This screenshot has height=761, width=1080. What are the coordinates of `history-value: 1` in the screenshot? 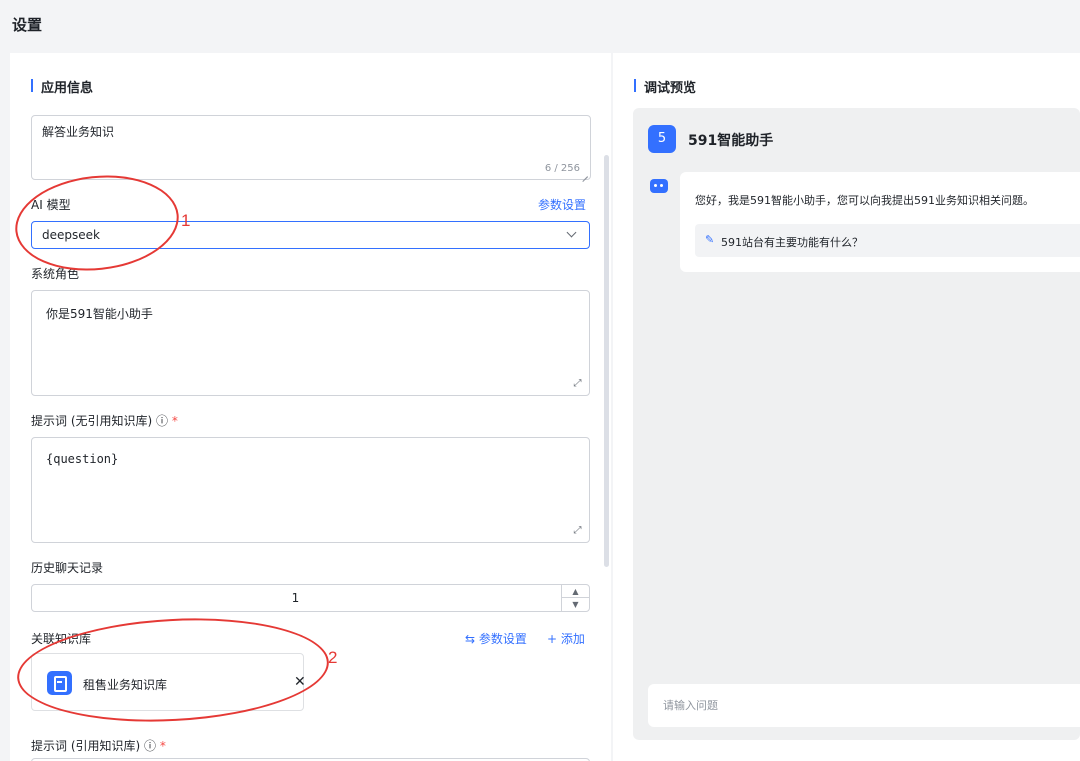 It's located at (295, 598).